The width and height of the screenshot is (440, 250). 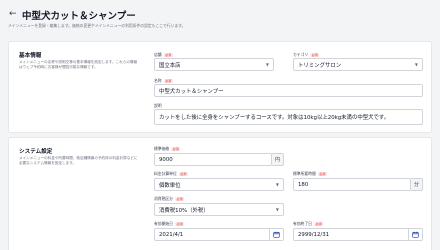 I want to click on store-select: 国立本店 ▼, so click(x=214, y=64).